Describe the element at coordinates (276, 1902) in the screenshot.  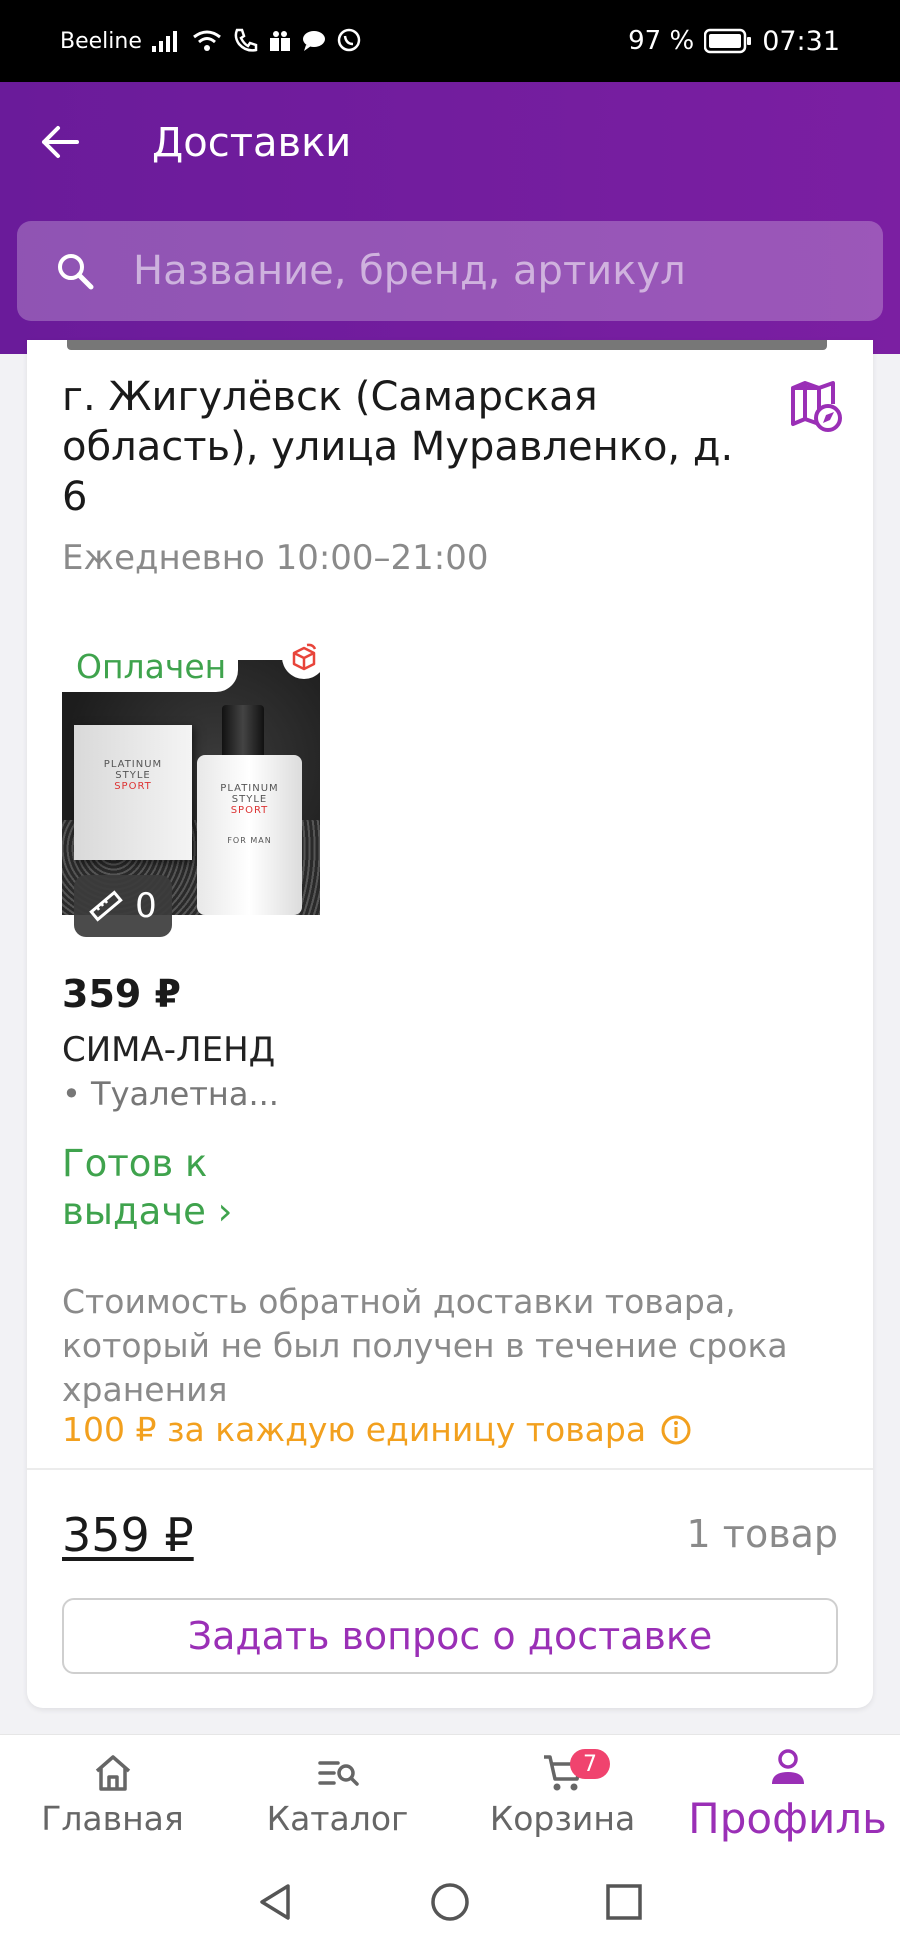
I see `system-back-icon` at that location.